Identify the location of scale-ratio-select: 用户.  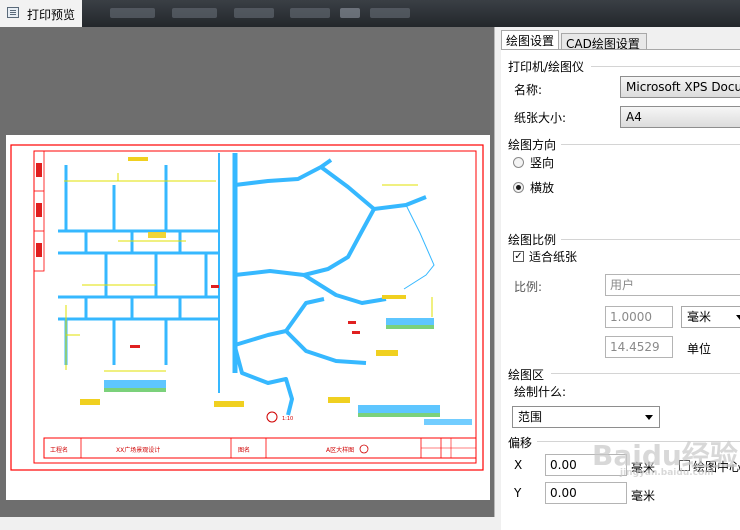
(672, 285).